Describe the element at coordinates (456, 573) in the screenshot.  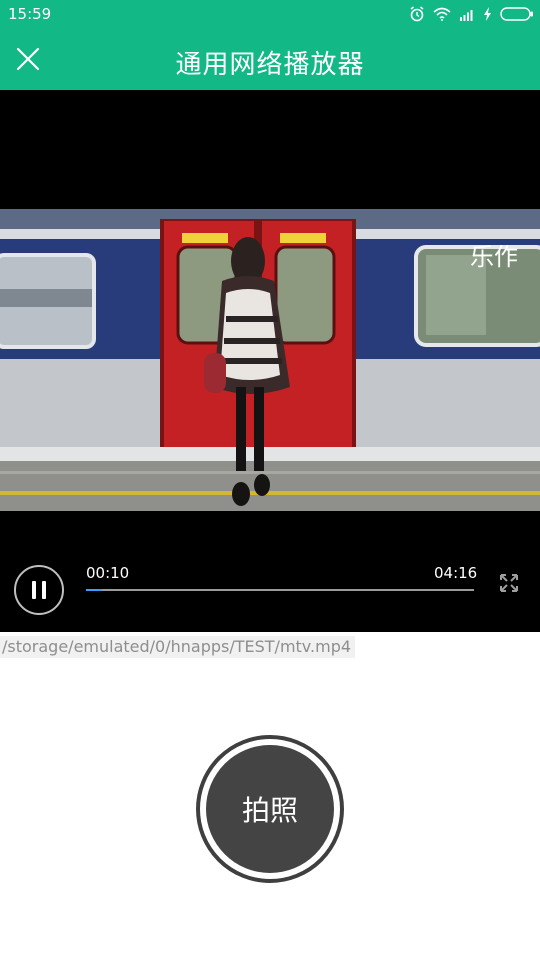
I see `total-time: 04:16` at that location.